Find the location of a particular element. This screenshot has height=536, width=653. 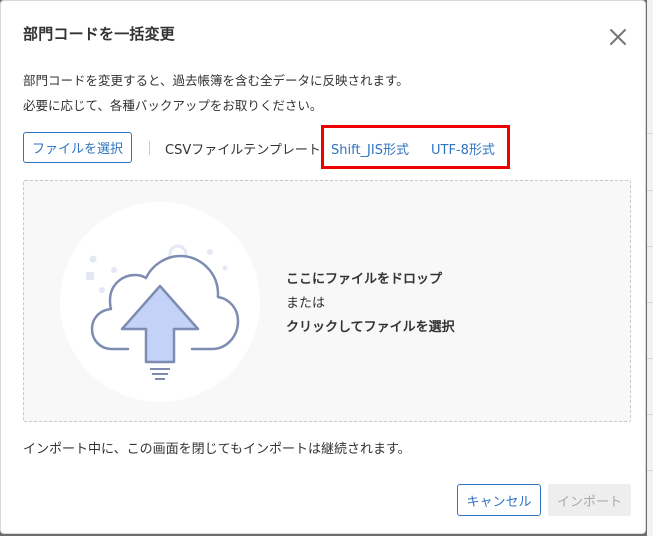

select-file-button: ファイルを選択 is located at coordinates (77, 147).